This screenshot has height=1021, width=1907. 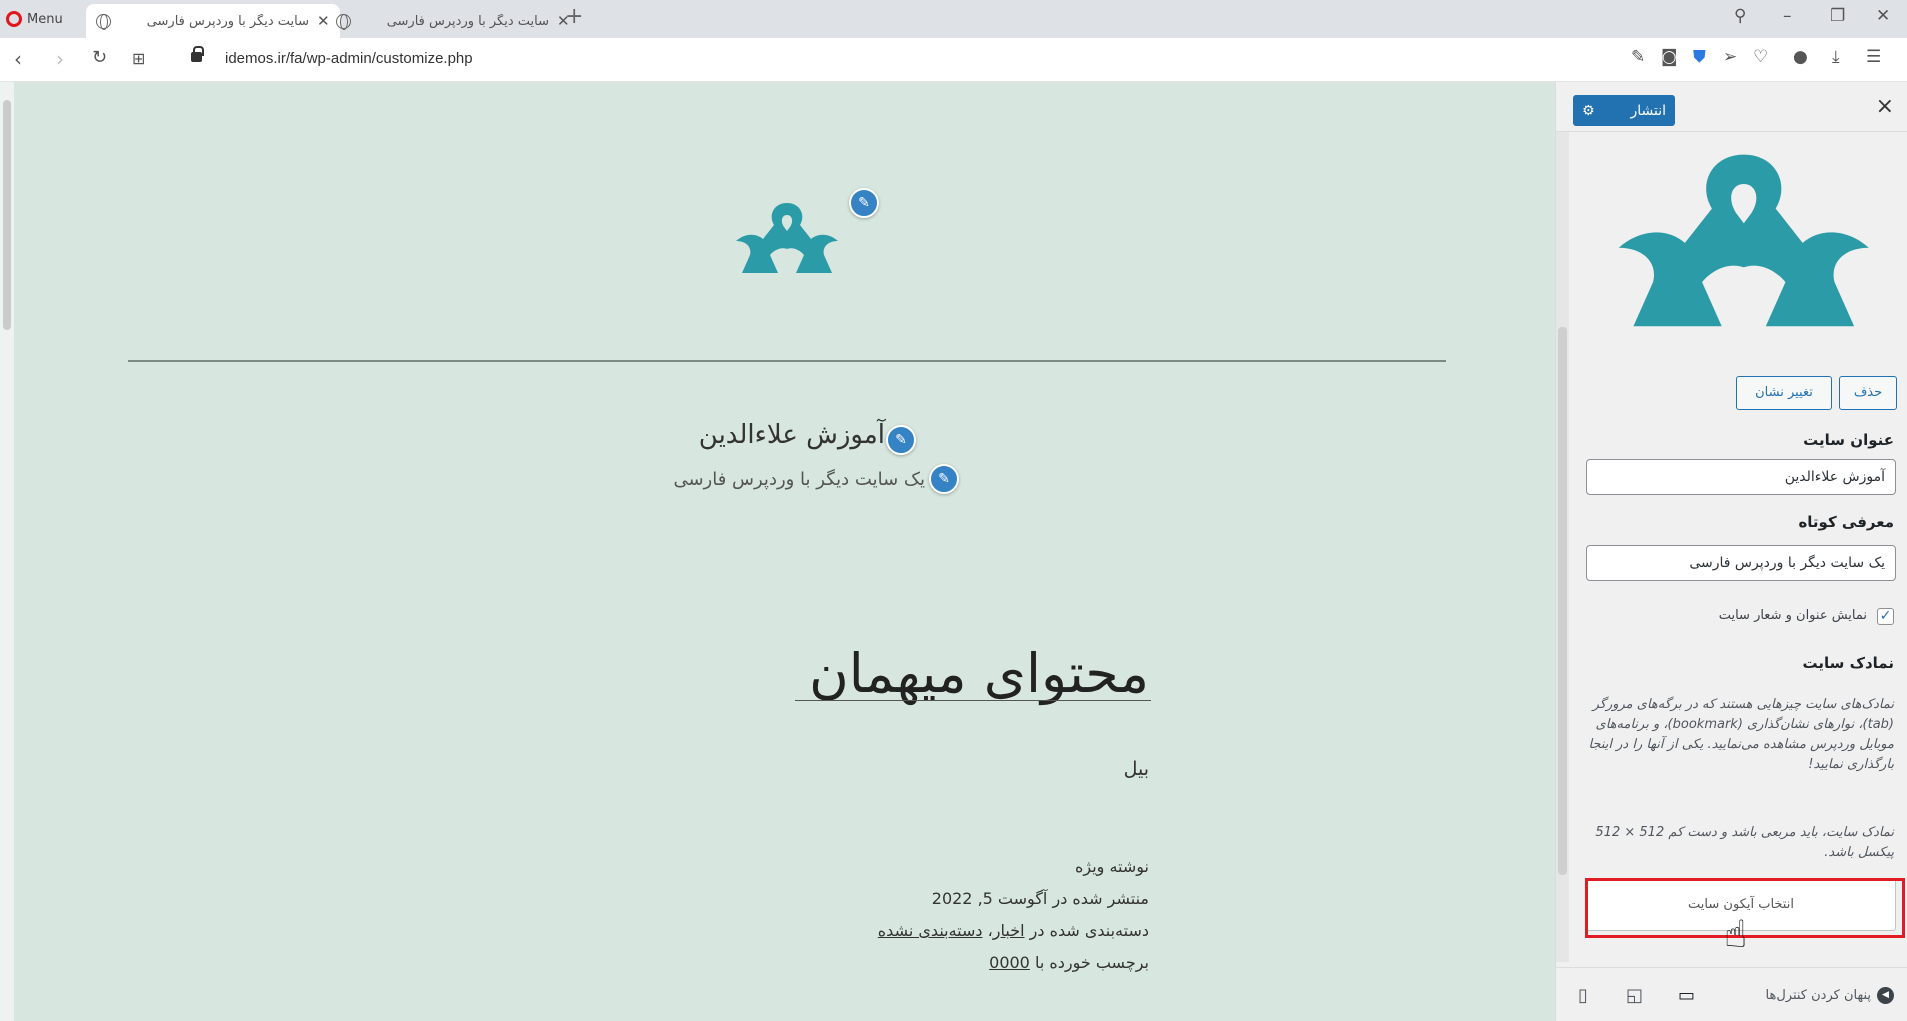 I want to click on publish-button: ⚙ انتشار, so click(x=1624, y=110).